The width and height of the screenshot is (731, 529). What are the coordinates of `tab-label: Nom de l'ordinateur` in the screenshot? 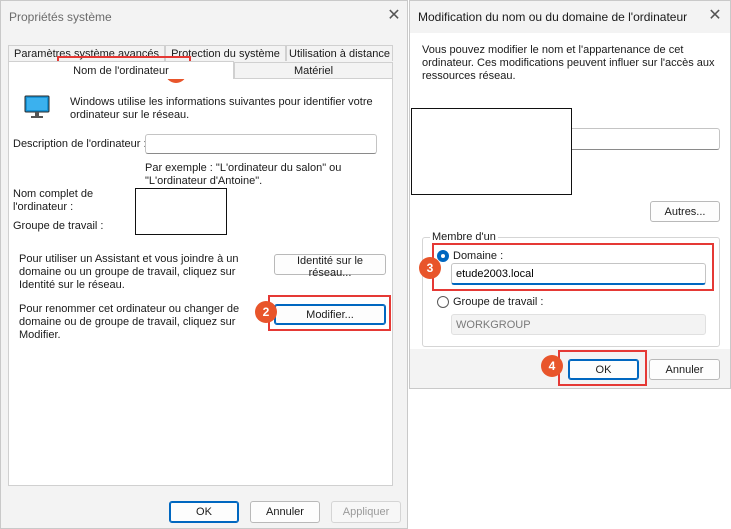 It's located at (121, 71).